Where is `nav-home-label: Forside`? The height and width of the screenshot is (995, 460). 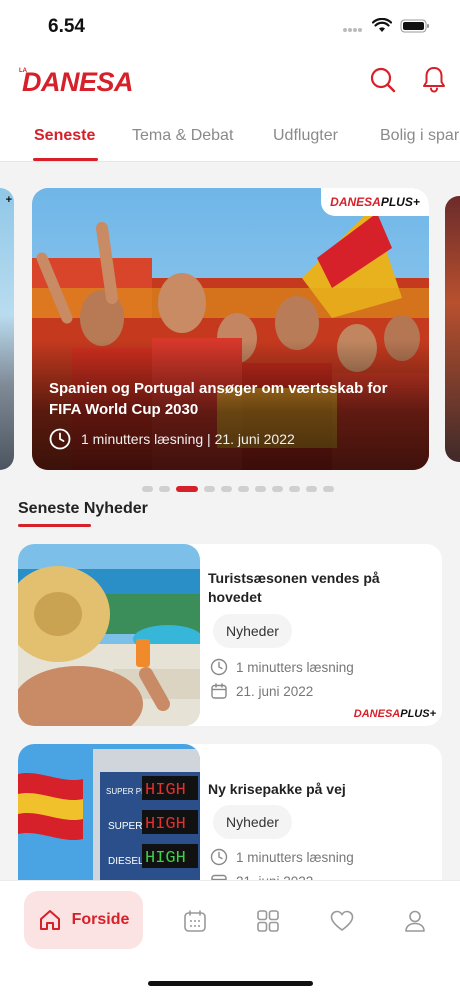 nav-home-label: Forside is located at coordinates (100, 919).